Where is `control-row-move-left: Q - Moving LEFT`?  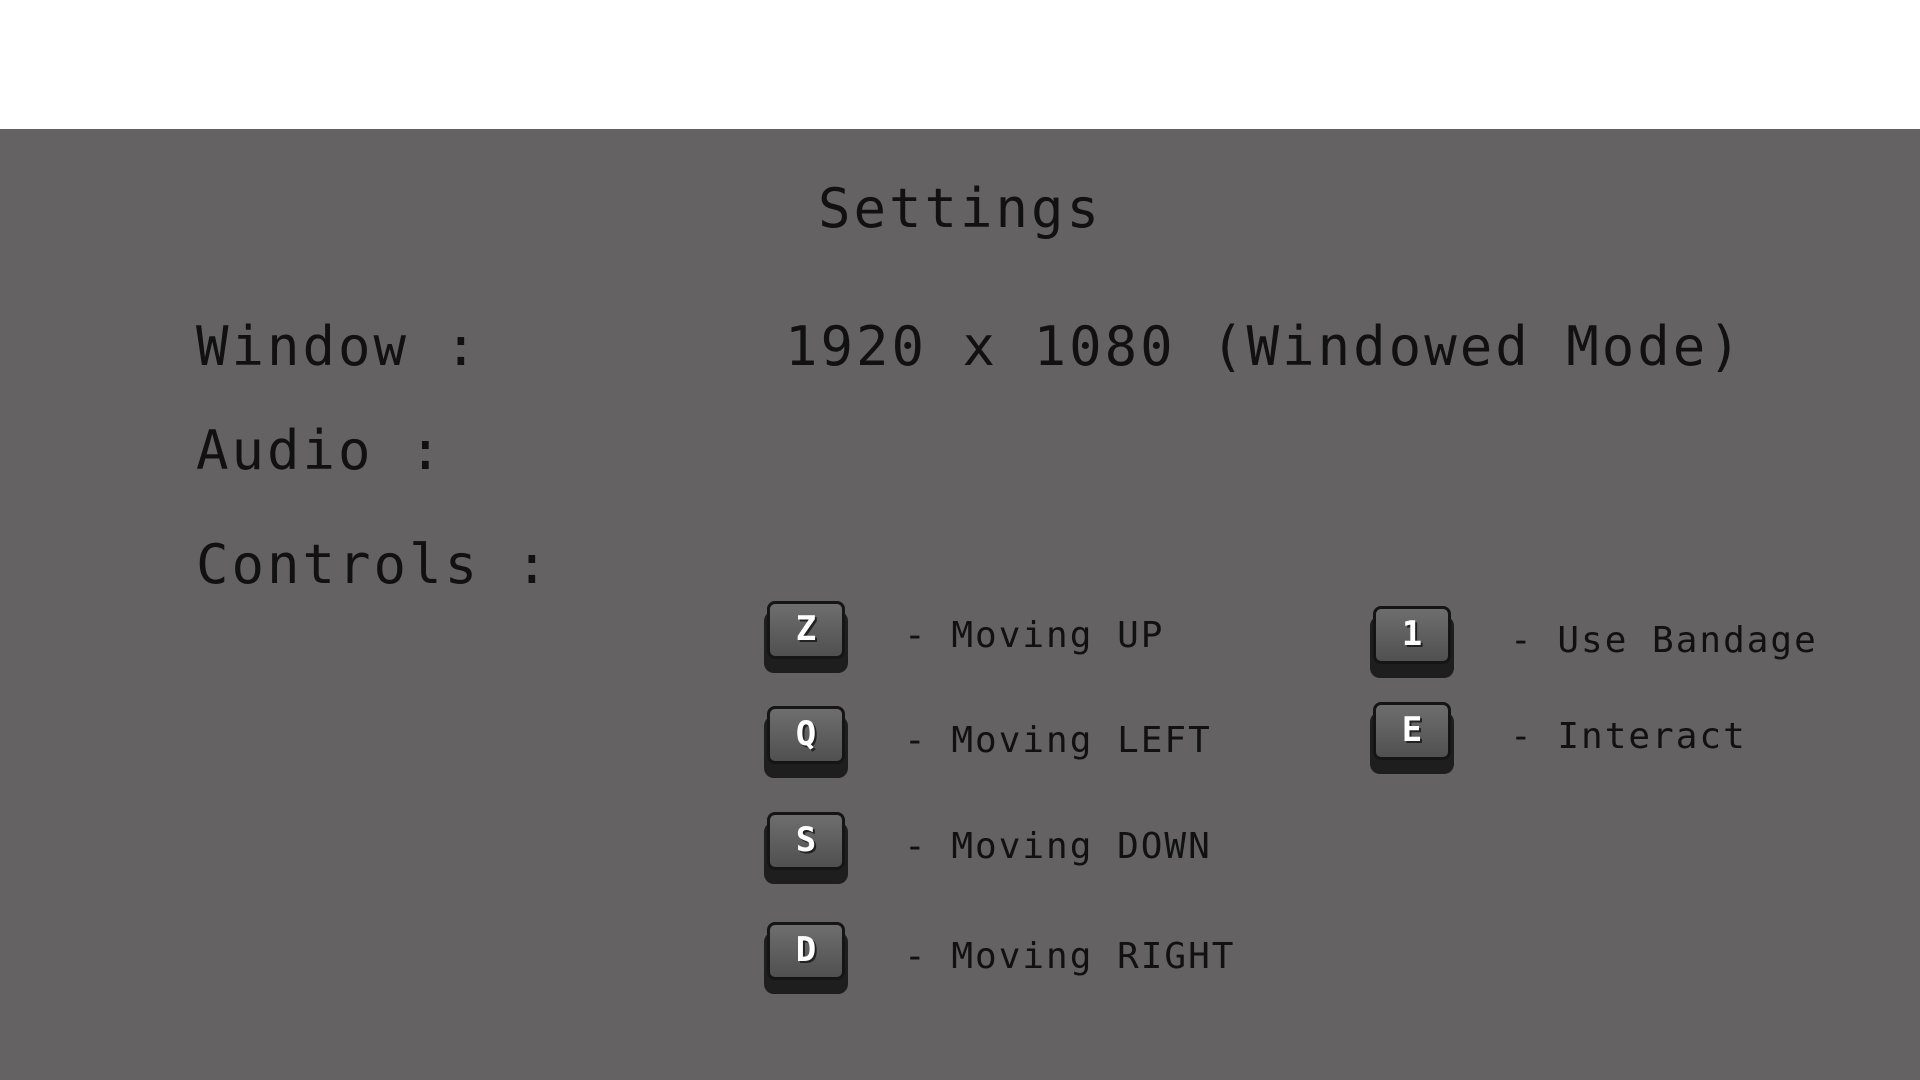 control-row-move-left: Q - Moving LEFT is located at coordinates (1024, 744).